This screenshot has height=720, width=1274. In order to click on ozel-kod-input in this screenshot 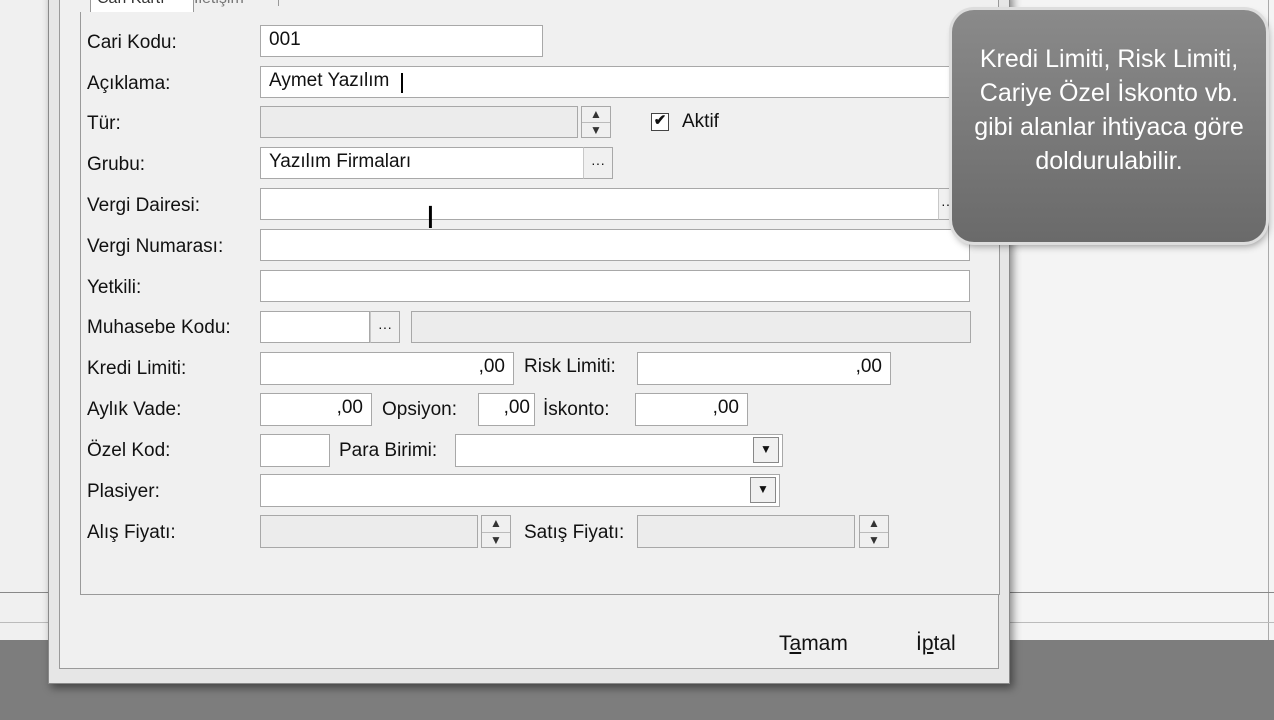, I will do `click(295, 450)`.